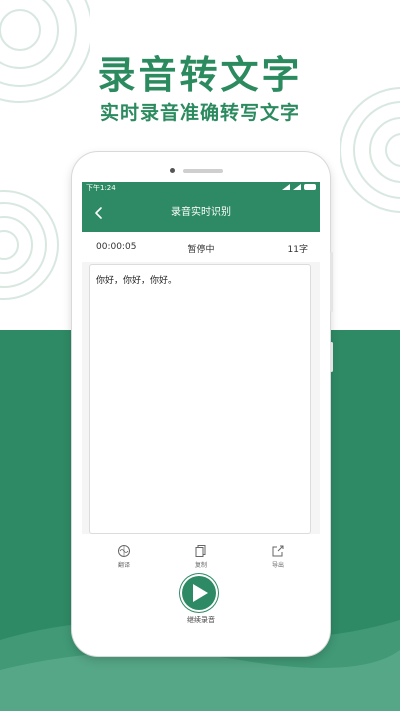 The width and height of the screenshot is (400, 711). Describe the element at coordinates (137, 281) in the screenshot. I see `transcript-text: 你好，你好，你好。` at that location.